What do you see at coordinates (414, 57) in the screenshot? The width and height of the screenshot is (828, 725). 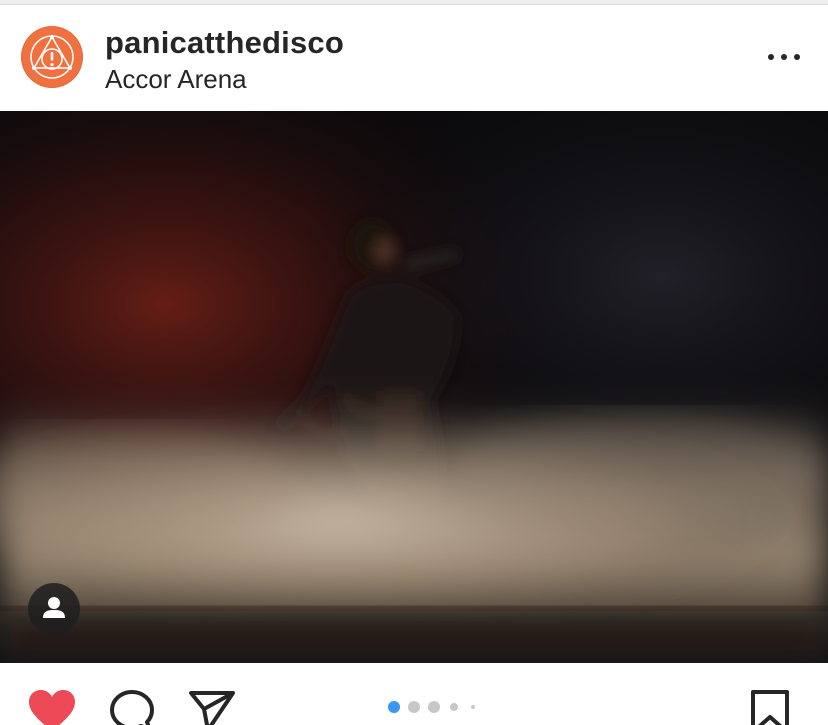 I see `post-header: panicatthedisco Accor Arena` at bounding box center [414, 57].